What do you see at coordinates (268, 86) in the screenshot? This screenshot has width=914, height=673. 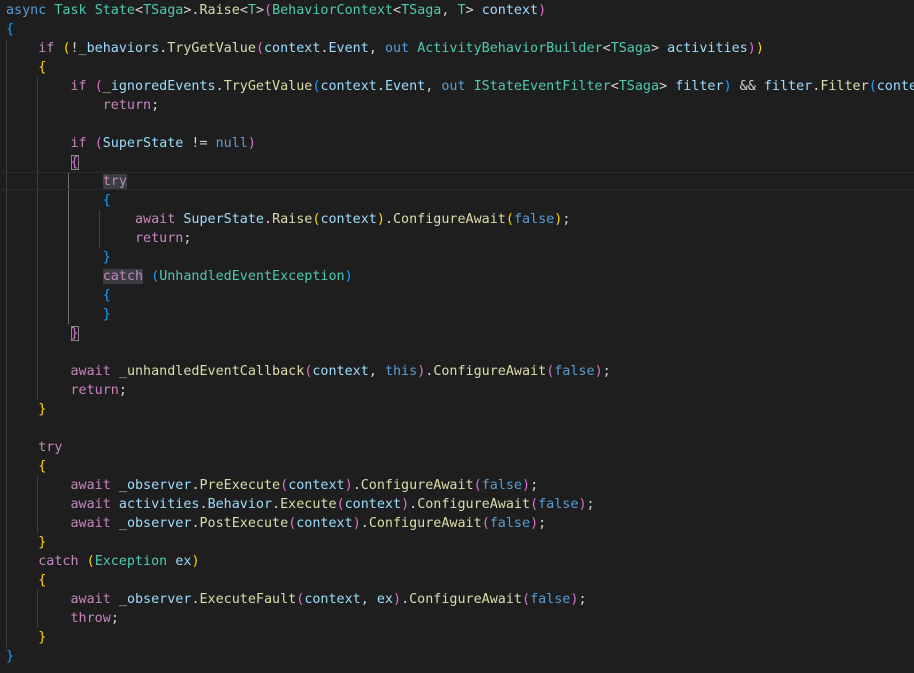 I see `code-token: TryGetValue` at bounding box center [268, 86].